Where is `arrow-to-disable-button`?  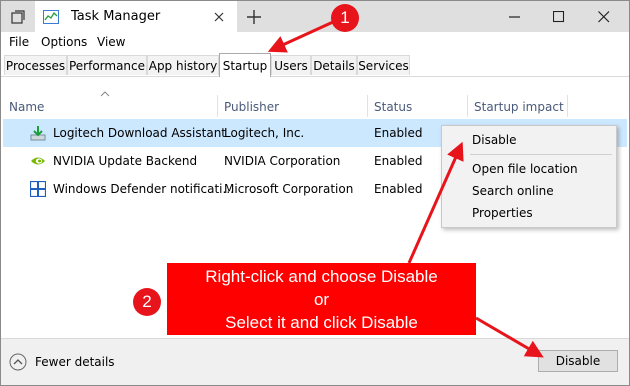
arrow-to-disable-button is located at coordinates (509, 337).